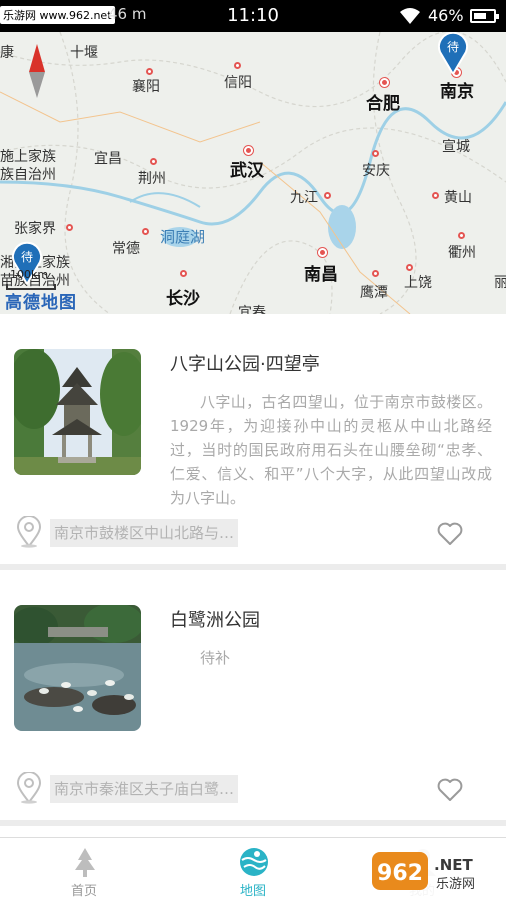 The width and height of the screenshot is (506, 900). What do you see at coordinates (254, 862) in the screenshot?
I see `map-icon` at bounding box center [254, 862].